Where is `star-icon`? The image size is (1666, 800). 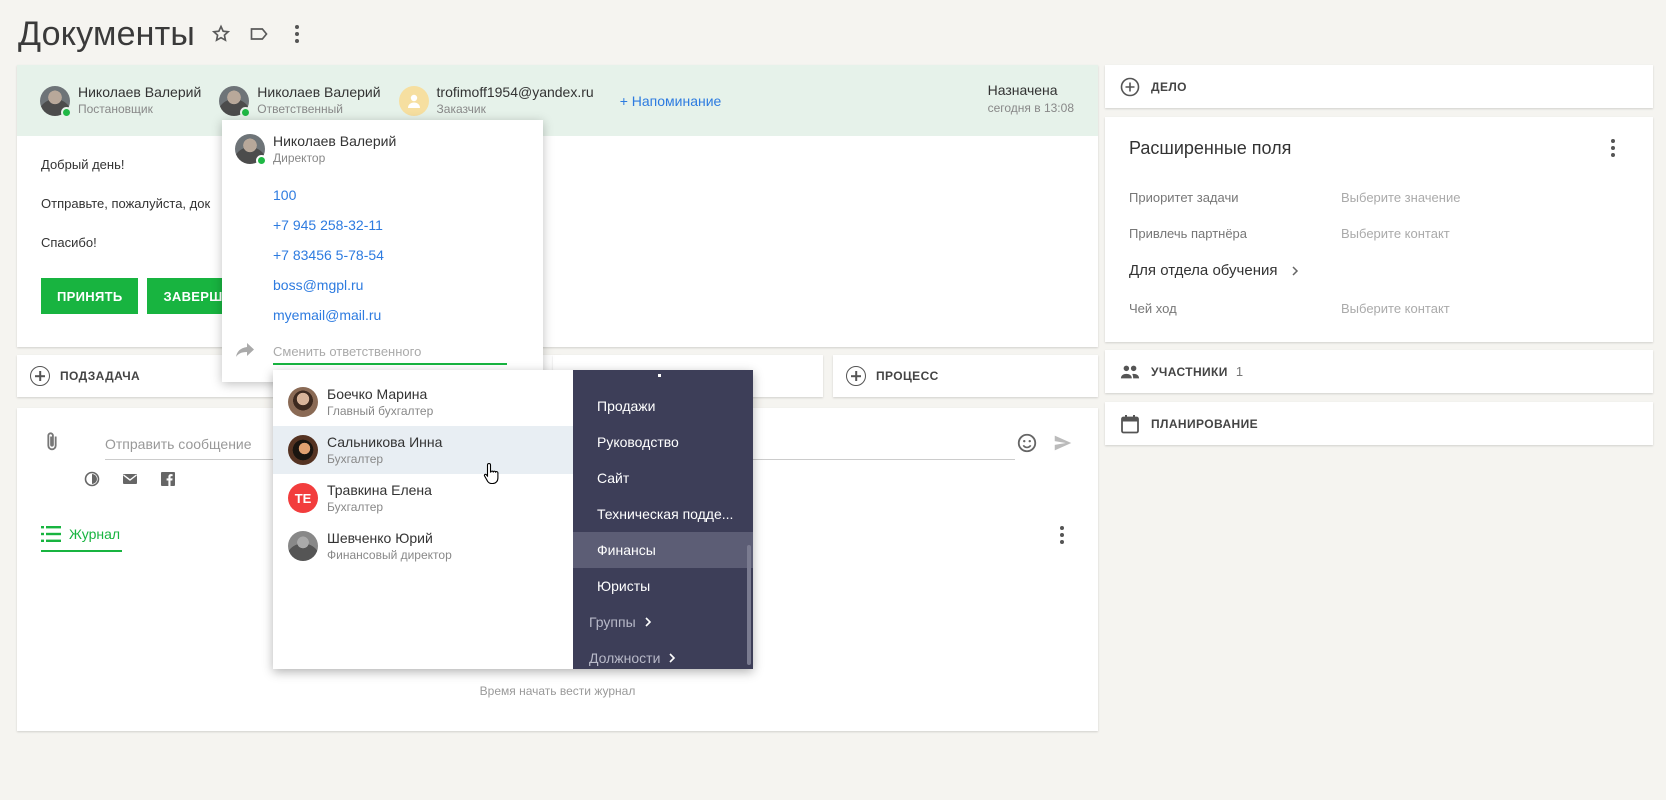
star-icon is located at coordinates (221, 34).